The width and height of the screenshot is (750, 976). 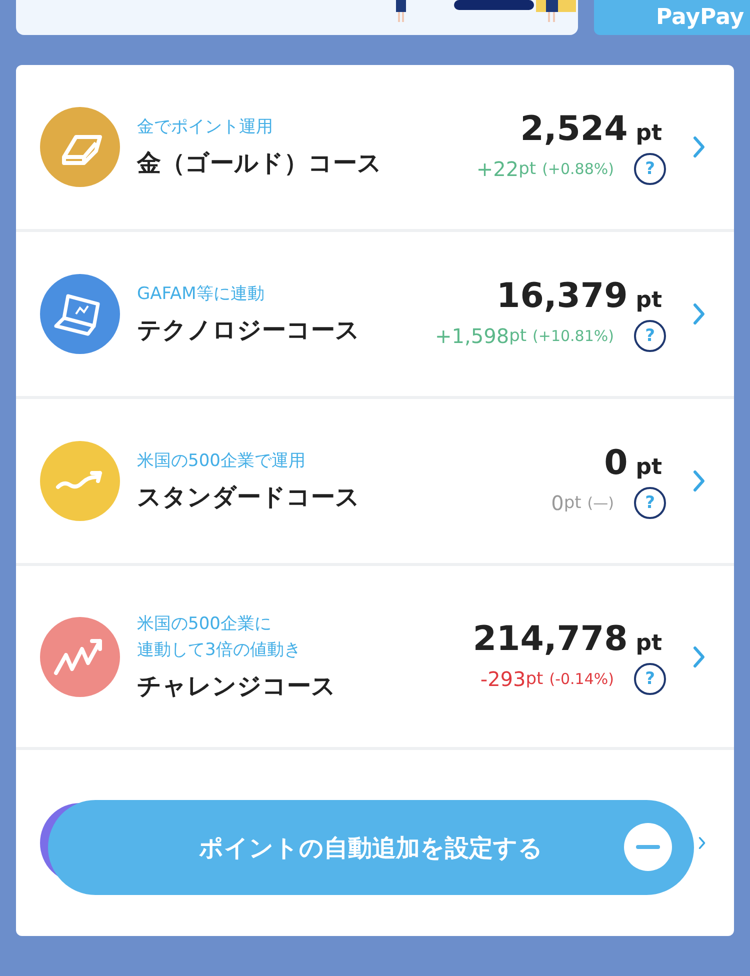 I want to click on minus-icon, so click(x=648, y=847).